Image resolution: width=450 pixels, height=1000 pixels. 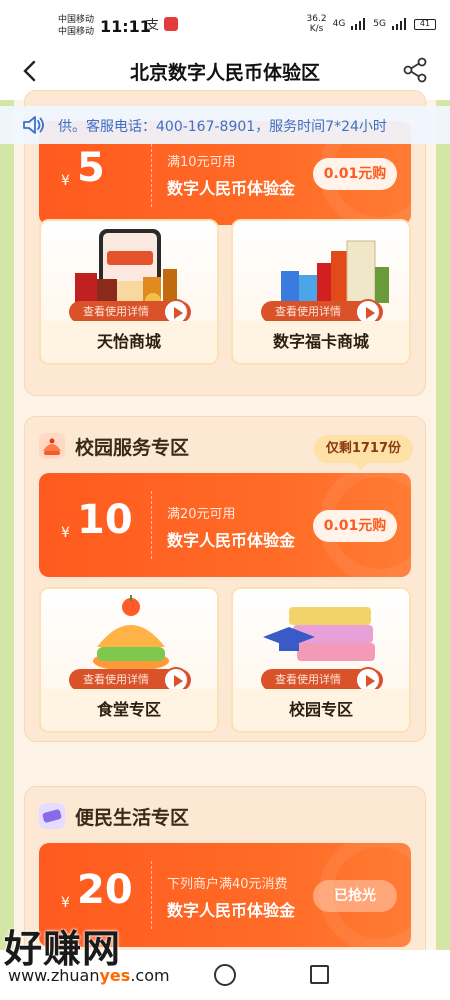 I want to click on home-button, so click(x=225, y=975).